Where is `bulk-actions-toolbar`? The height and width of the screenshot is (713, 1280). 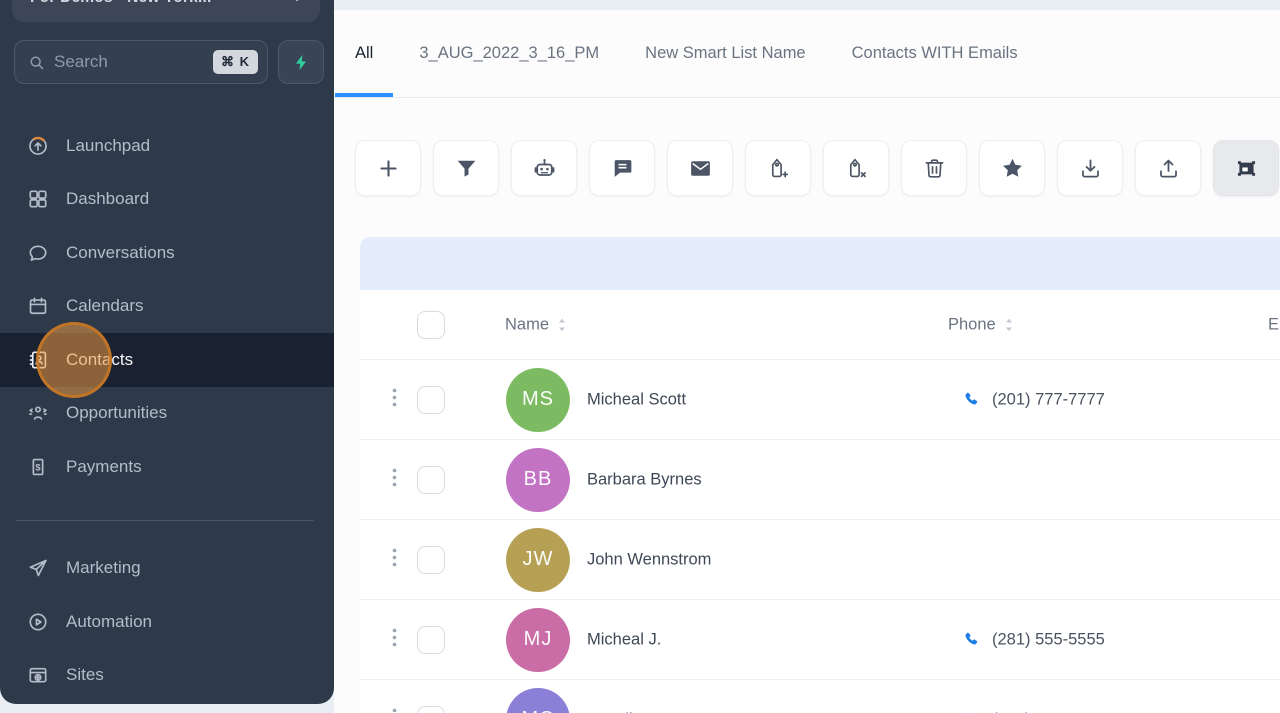
bulk-actions-toolbar is located at coordinates (807, 168).